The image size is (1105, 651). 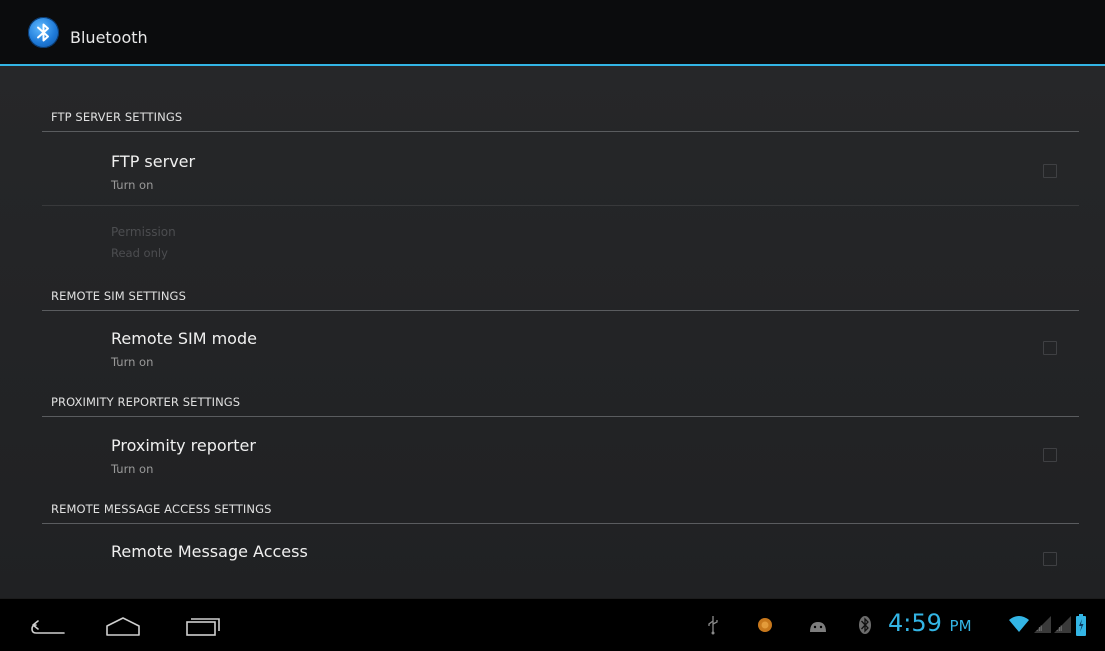 What do you see at coordinates (818, 627) in the screenshot?
I see `android-debug-icon` at bounding box center [818, 627].